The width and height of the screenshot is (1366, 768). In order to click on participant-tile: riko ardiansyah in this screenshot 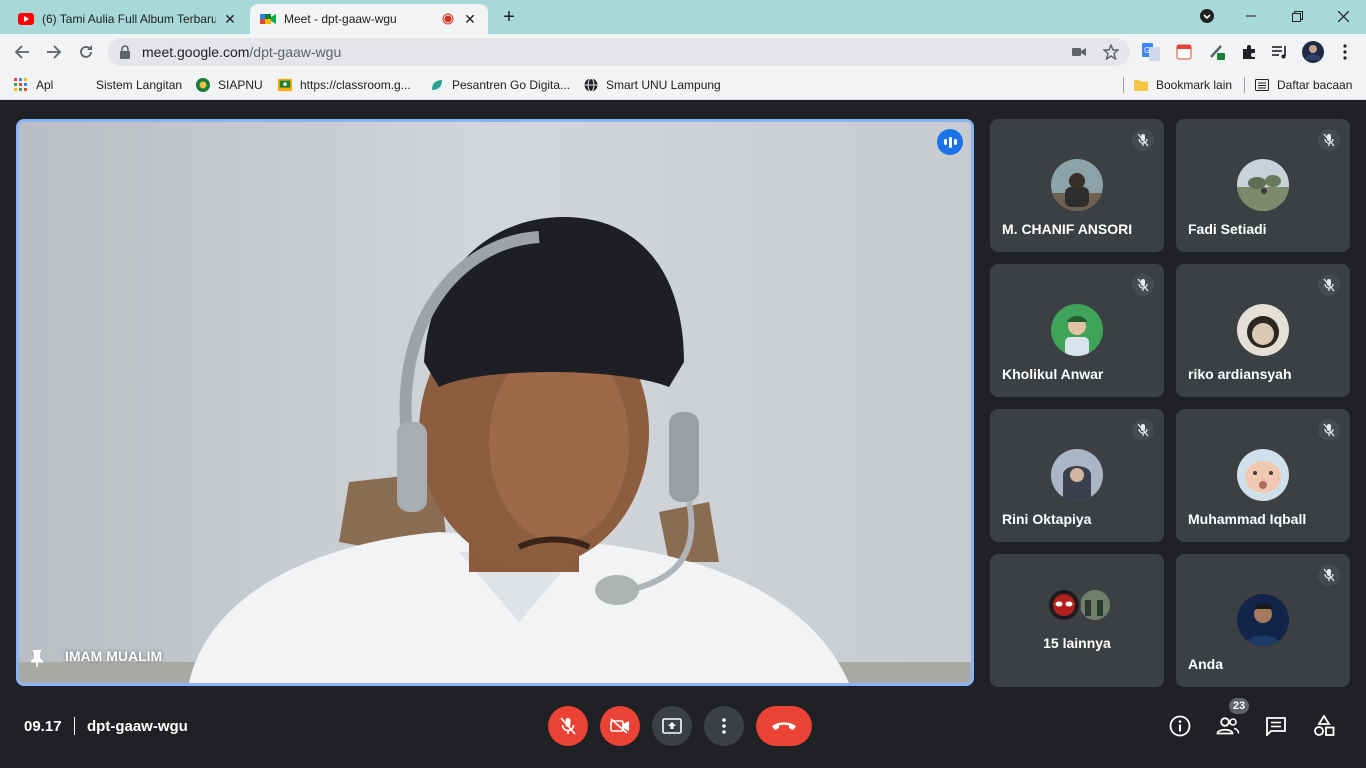, I will do `click(1263, 330)`.